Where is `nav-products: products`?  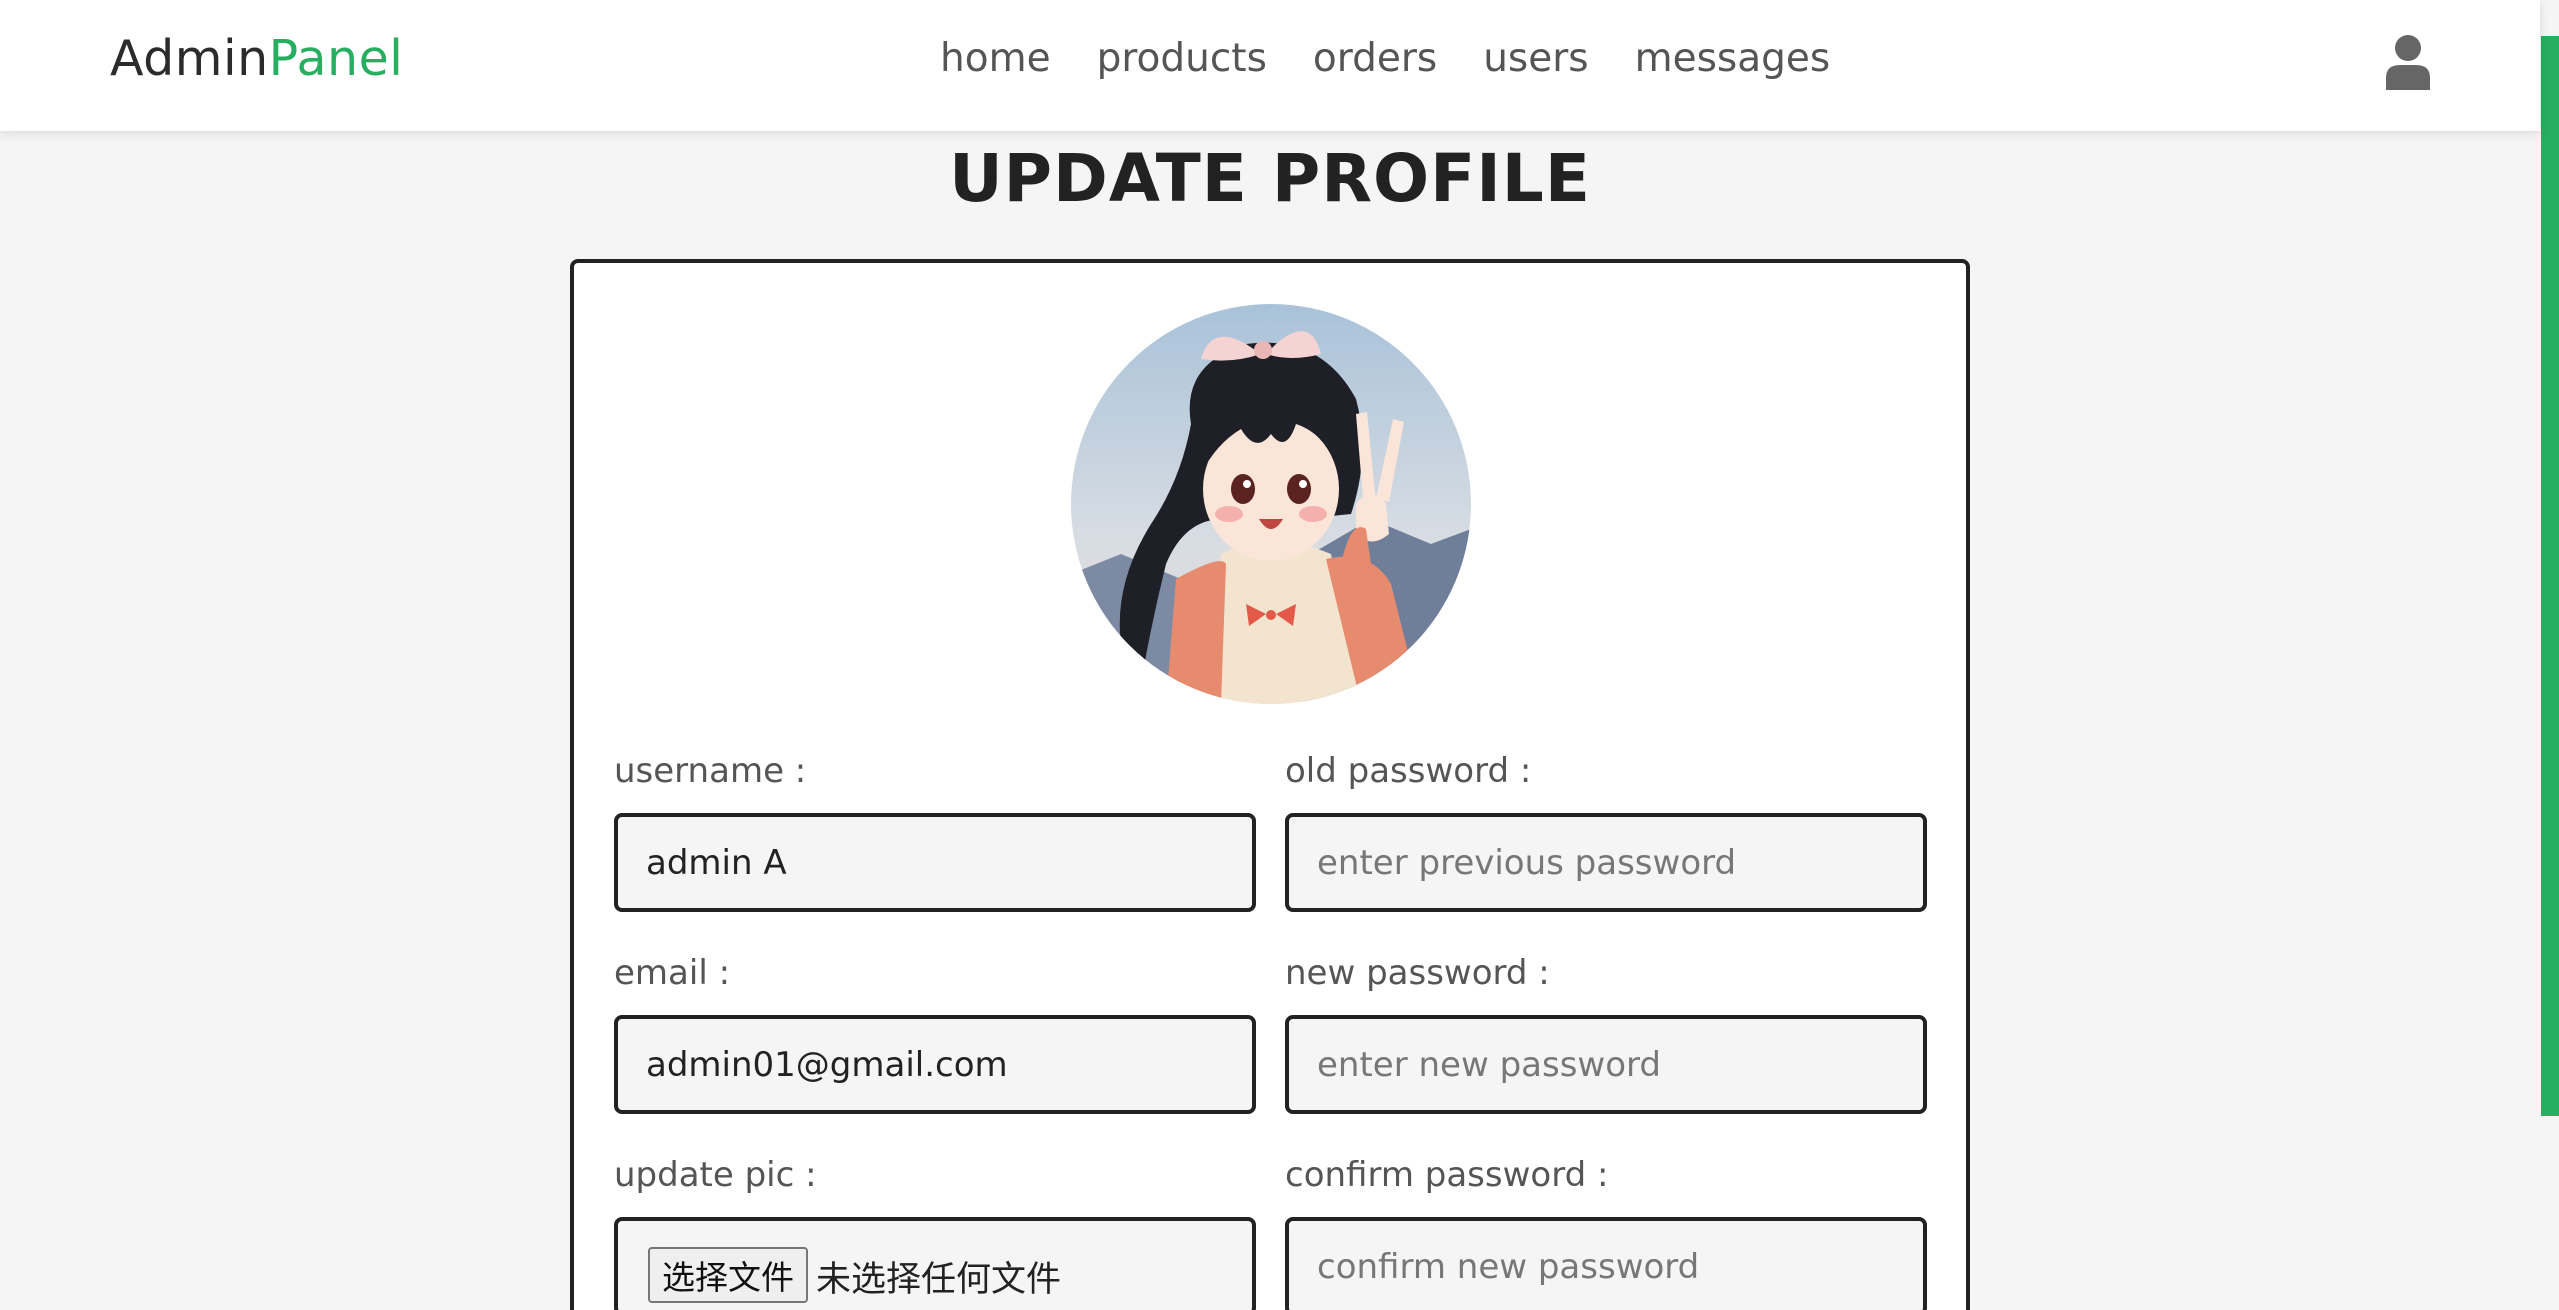
nav-products: products is located at coordinates (1182, 58).